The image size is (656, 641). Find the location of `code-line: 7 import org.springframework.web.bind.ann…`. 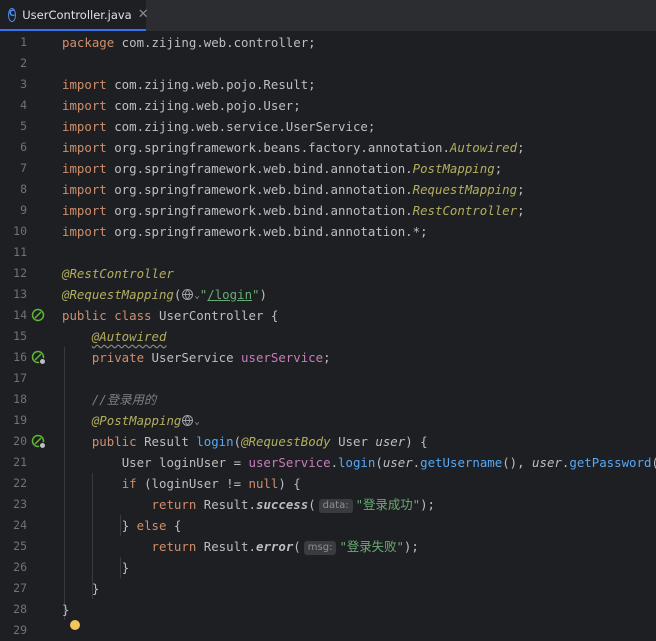

code-line: 7 import org.springframework.web.bind.ann… is located at coordinates (328, 168).